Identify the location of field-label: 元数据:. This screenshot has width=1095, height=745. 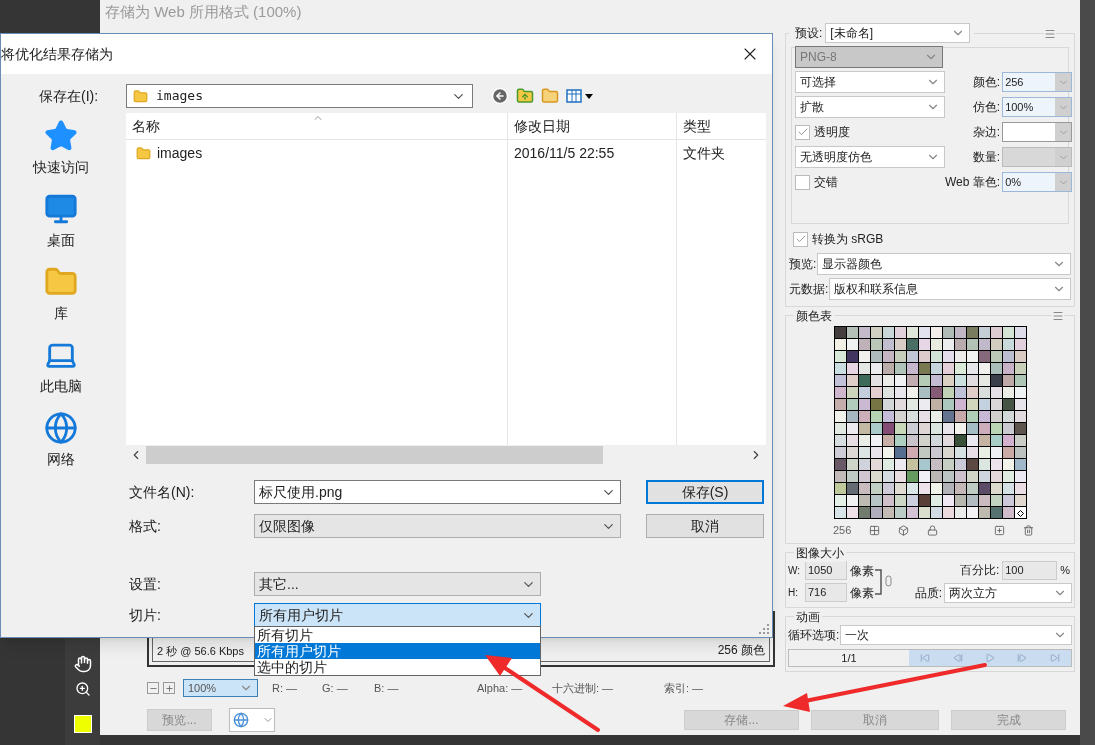
(809, 289).